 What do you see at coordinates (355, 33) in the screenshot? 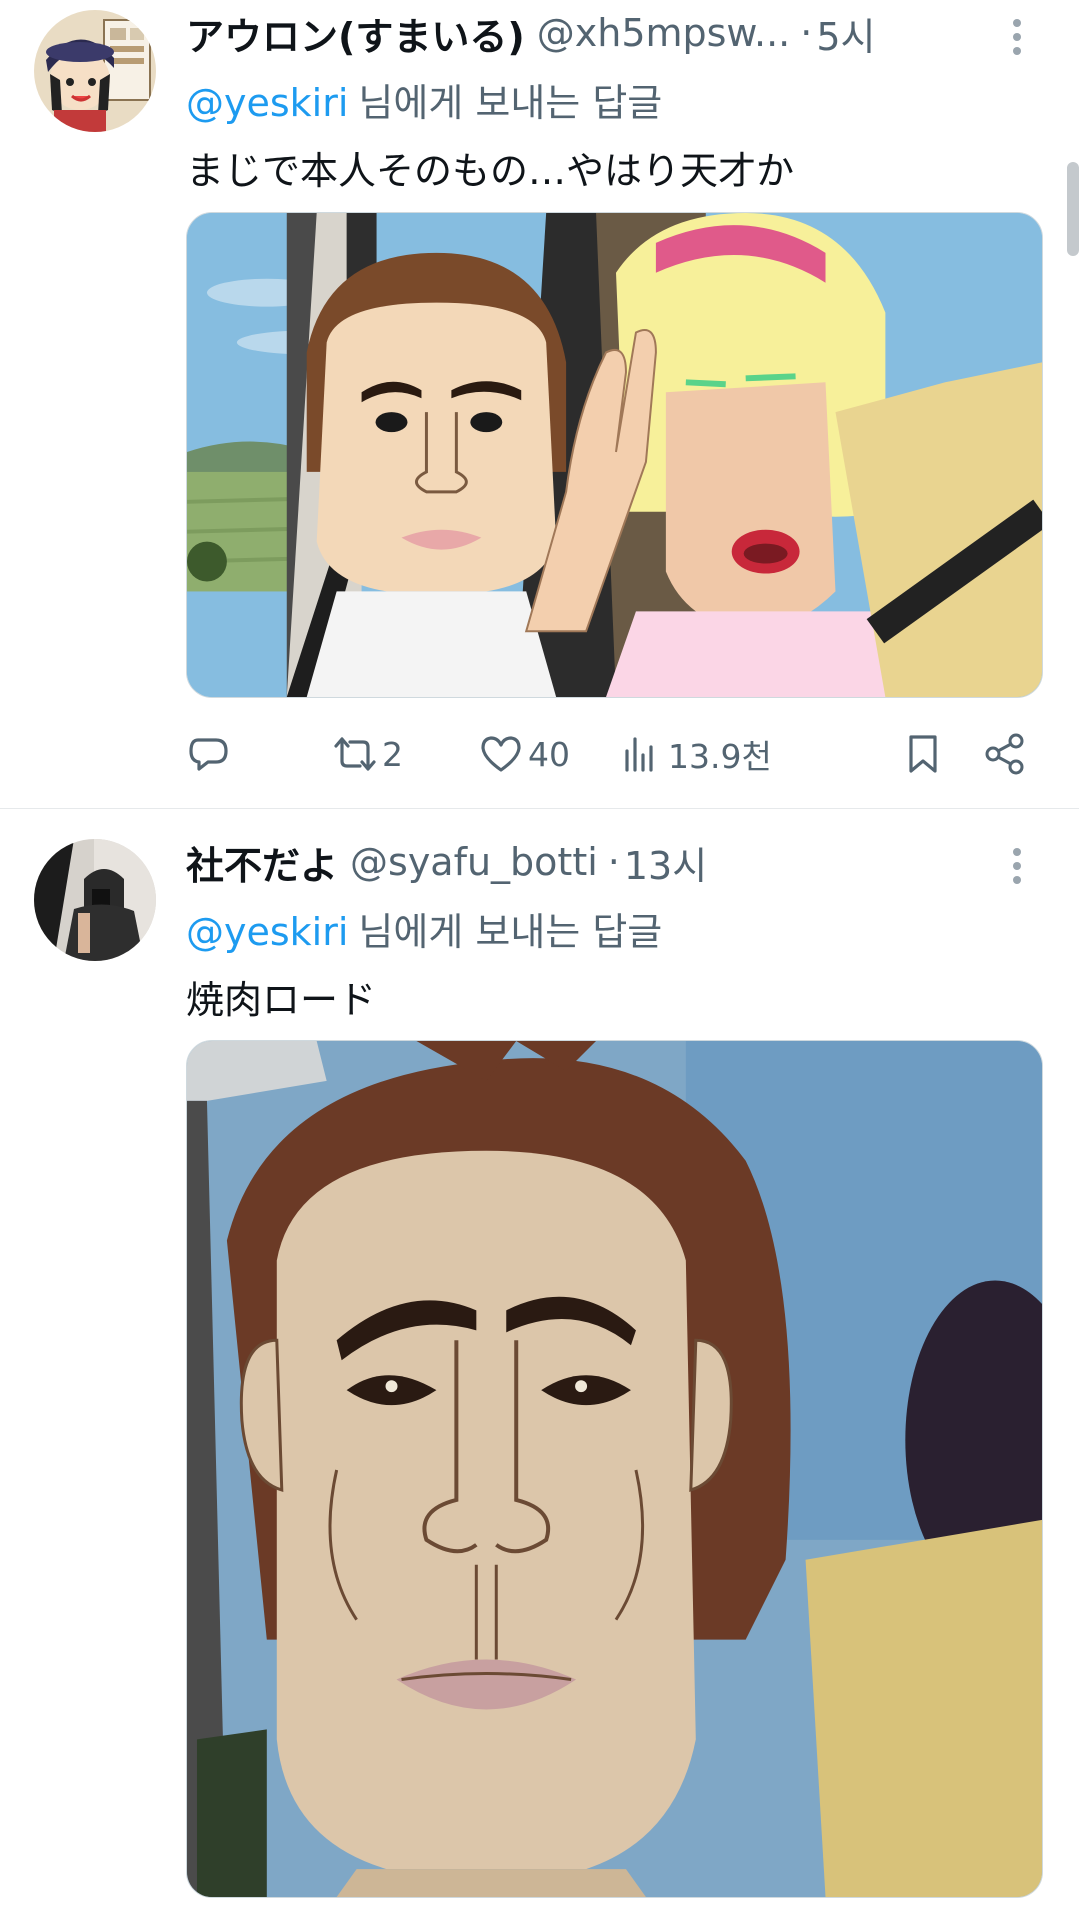
I see `display-name: アウロン(すまいる)` at bounding box center [355, 33].